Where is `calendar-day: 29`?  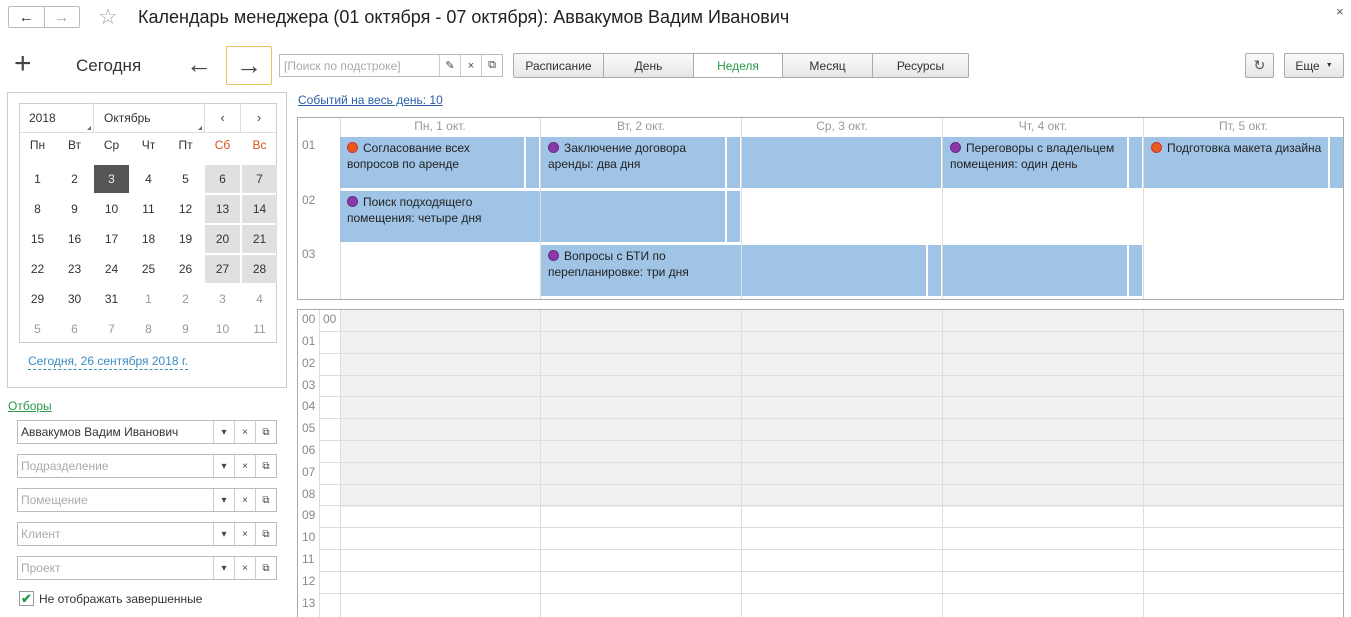 calendar-day: 29 is located at coordinates (37, 299).